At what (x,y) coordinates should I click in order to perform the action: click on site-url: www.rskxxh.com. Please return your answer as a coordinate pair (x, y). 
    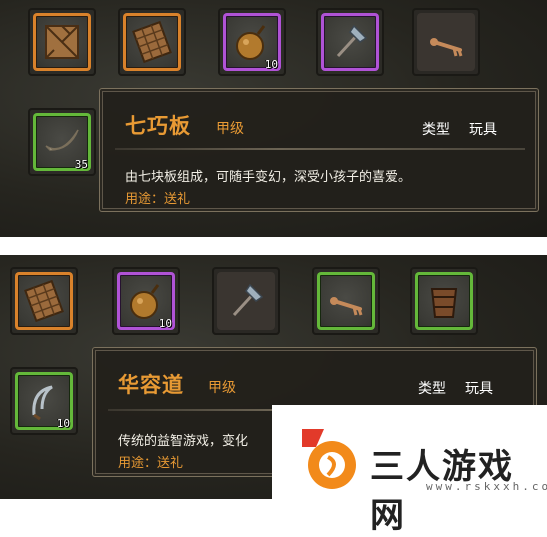
    Looking at the image, I should click on (486, 486).